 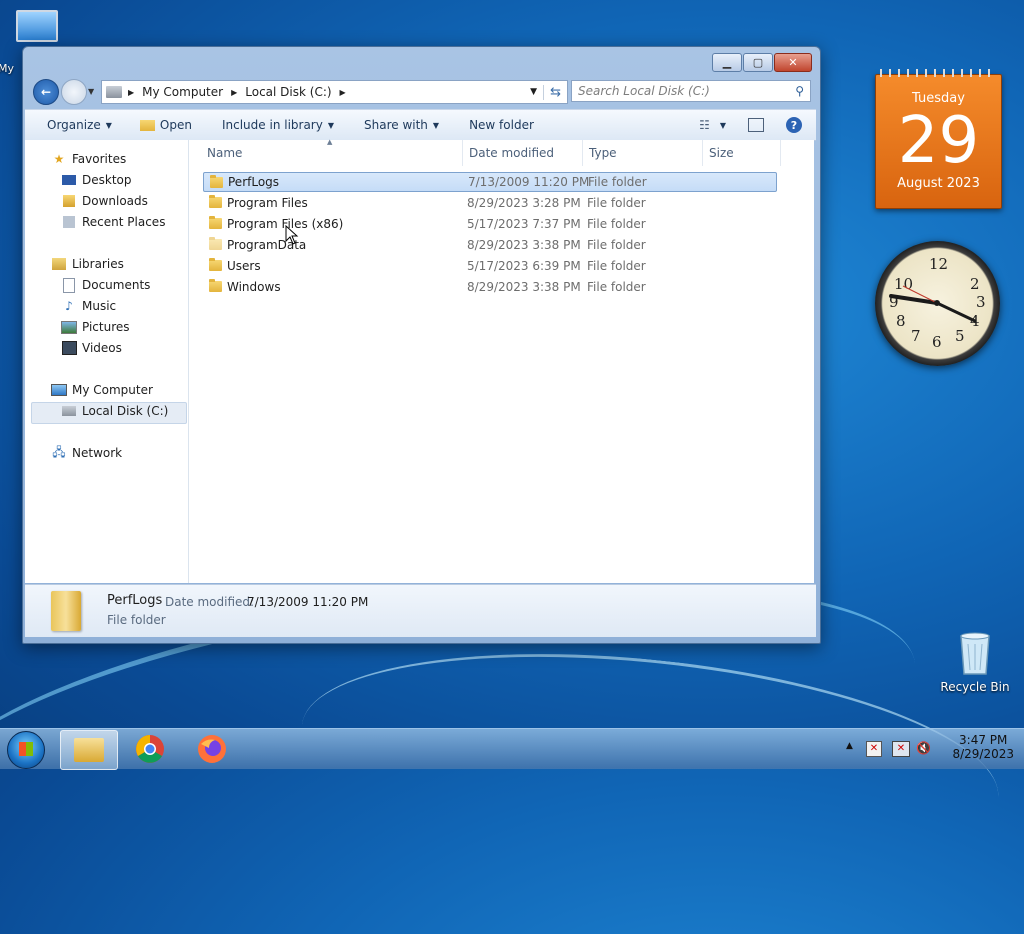 What do you see at coordinates (182, 92) in the screenshot?
I see `breadcrumb-my-computer: My Computer` at bounding box center [182, 92].